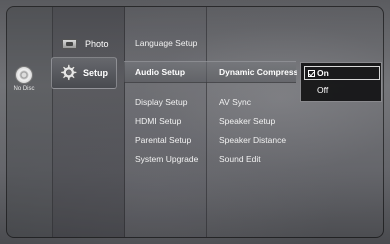  I want to click on submenu-item-hdmi-setup: HDMI Setup, so click(158, 121).